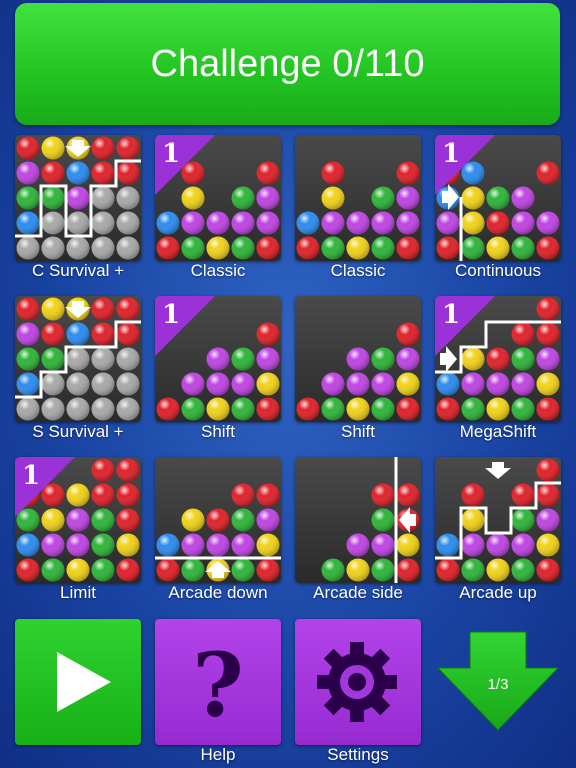 This screenshot has width=576, height=768. What do you see at coordinates (498, 198) in the screenshot?
I see `mode-continuous: 1` at bounding box center [498, 198].